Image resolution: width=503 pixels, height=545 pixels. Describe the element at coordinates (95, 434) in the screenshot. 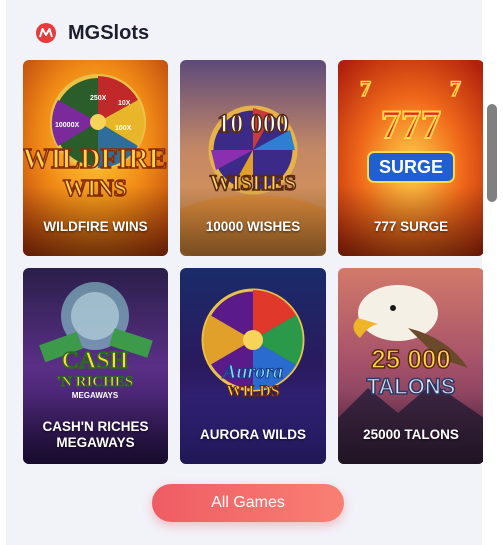

I see `game-label: CASH'N RICHES MEGAWAYS` at that location.